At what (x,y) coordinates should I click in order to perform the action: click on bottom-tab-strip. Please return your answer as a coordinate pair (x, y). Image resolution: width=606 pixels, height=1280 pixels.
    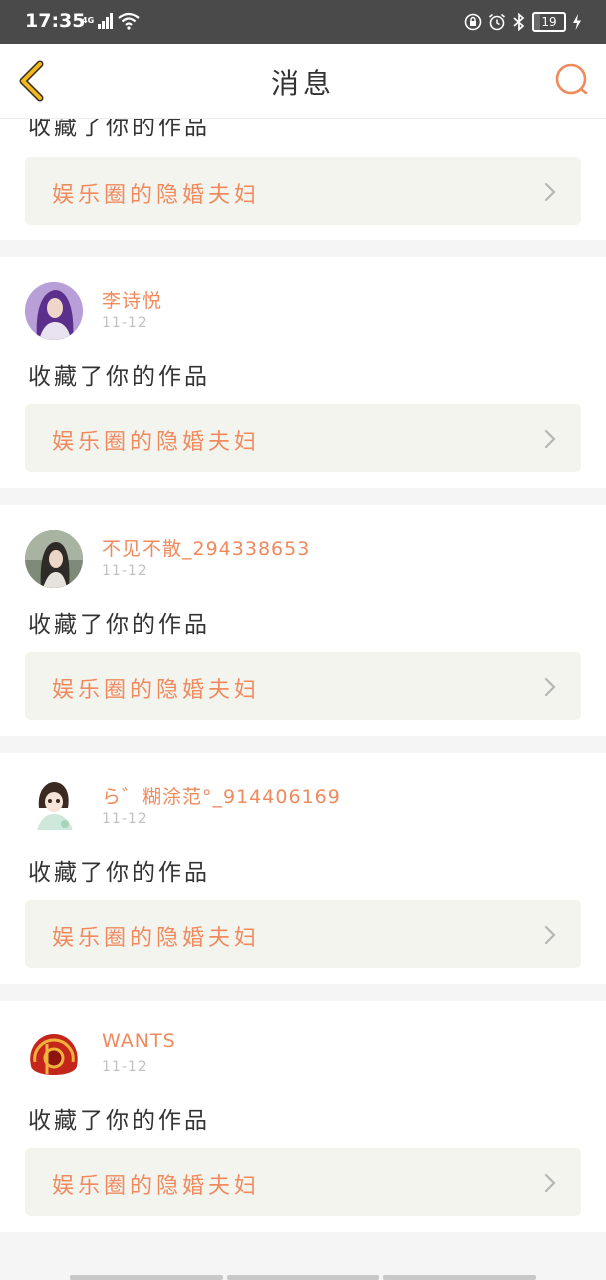
    Looking at the image, I should click on (303, 1277).